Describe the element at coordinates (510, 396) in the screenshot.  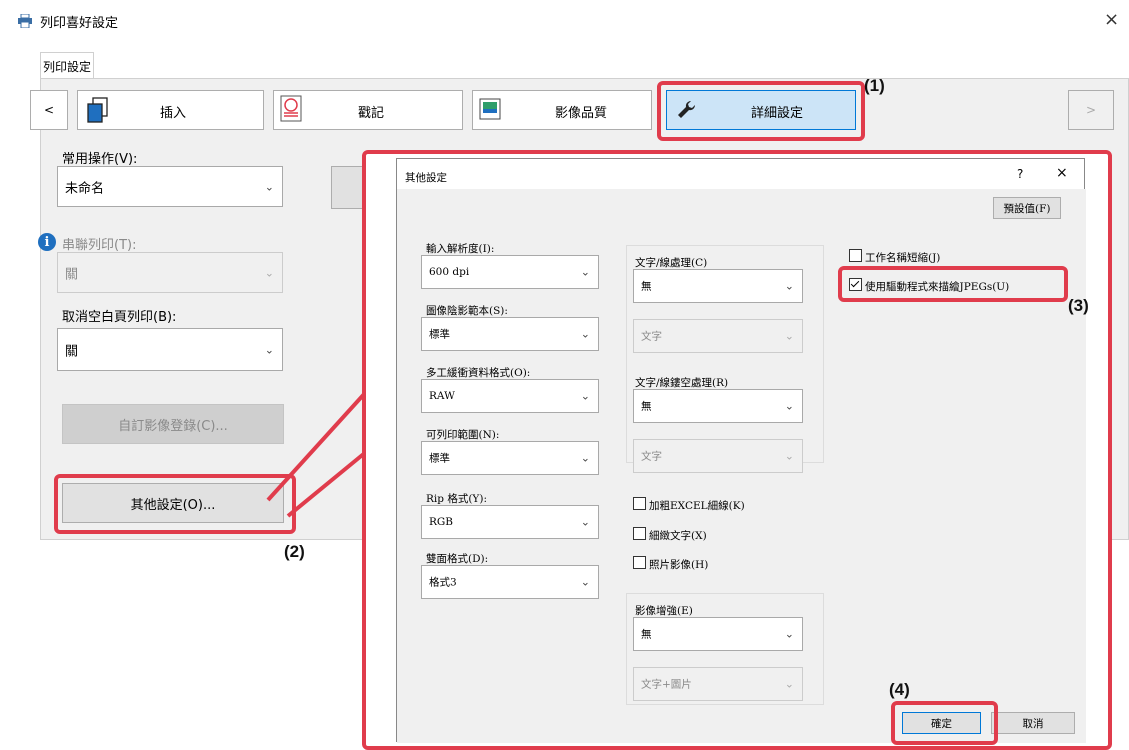
I see `spool-format-dropdown: RAW ⌄` at that location.